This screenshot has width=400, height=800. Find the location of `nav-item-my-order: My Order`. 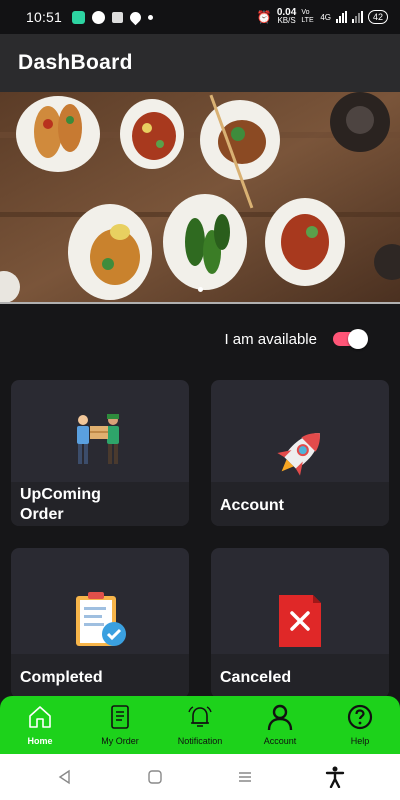

nav-item-my-order: My Order is located at coordinates (120, 725).